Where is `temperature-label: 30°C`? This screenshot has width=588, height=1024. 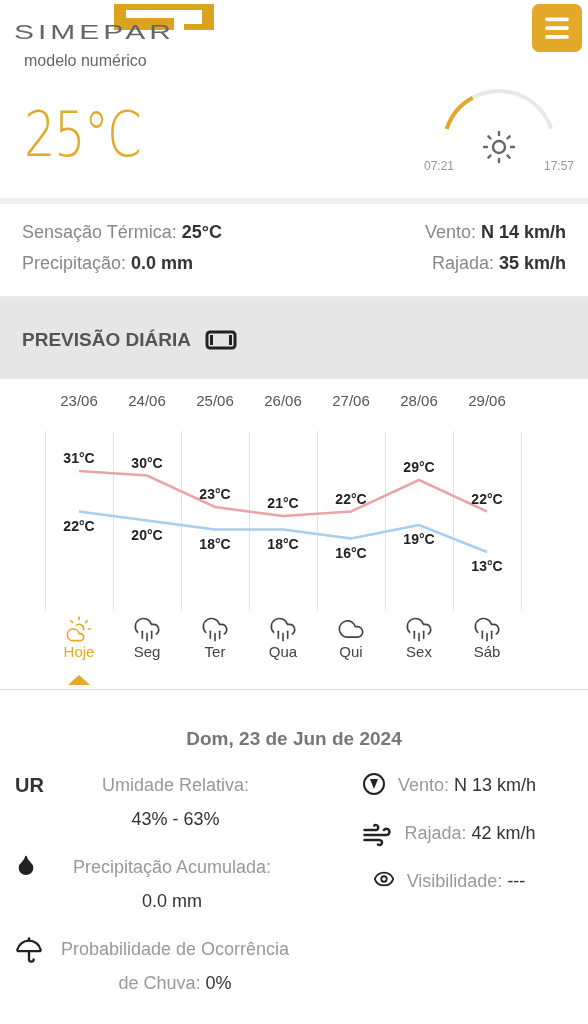 temperature-label: 30°C is located at coordinates (147, 462).